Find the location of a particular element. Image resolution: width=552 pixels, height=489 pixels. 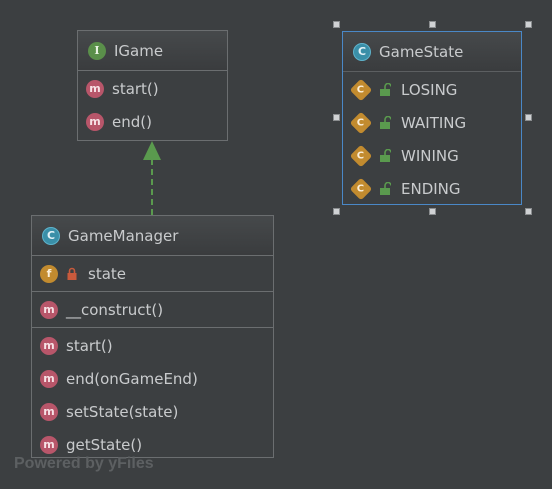

gamemanager-fields: f state is located at coordinates (152, 274).